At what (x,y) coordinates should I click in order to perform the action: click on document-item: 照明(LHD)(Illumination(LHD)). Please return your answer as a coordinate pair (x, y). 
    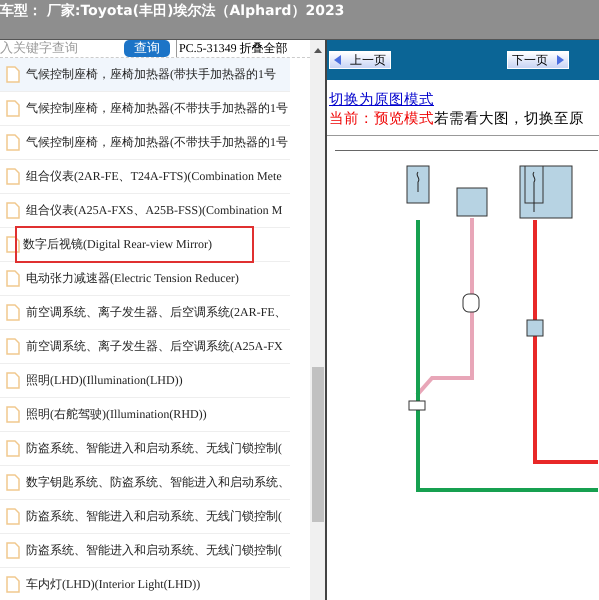
    Looking at the image, I should click on (104, 380).